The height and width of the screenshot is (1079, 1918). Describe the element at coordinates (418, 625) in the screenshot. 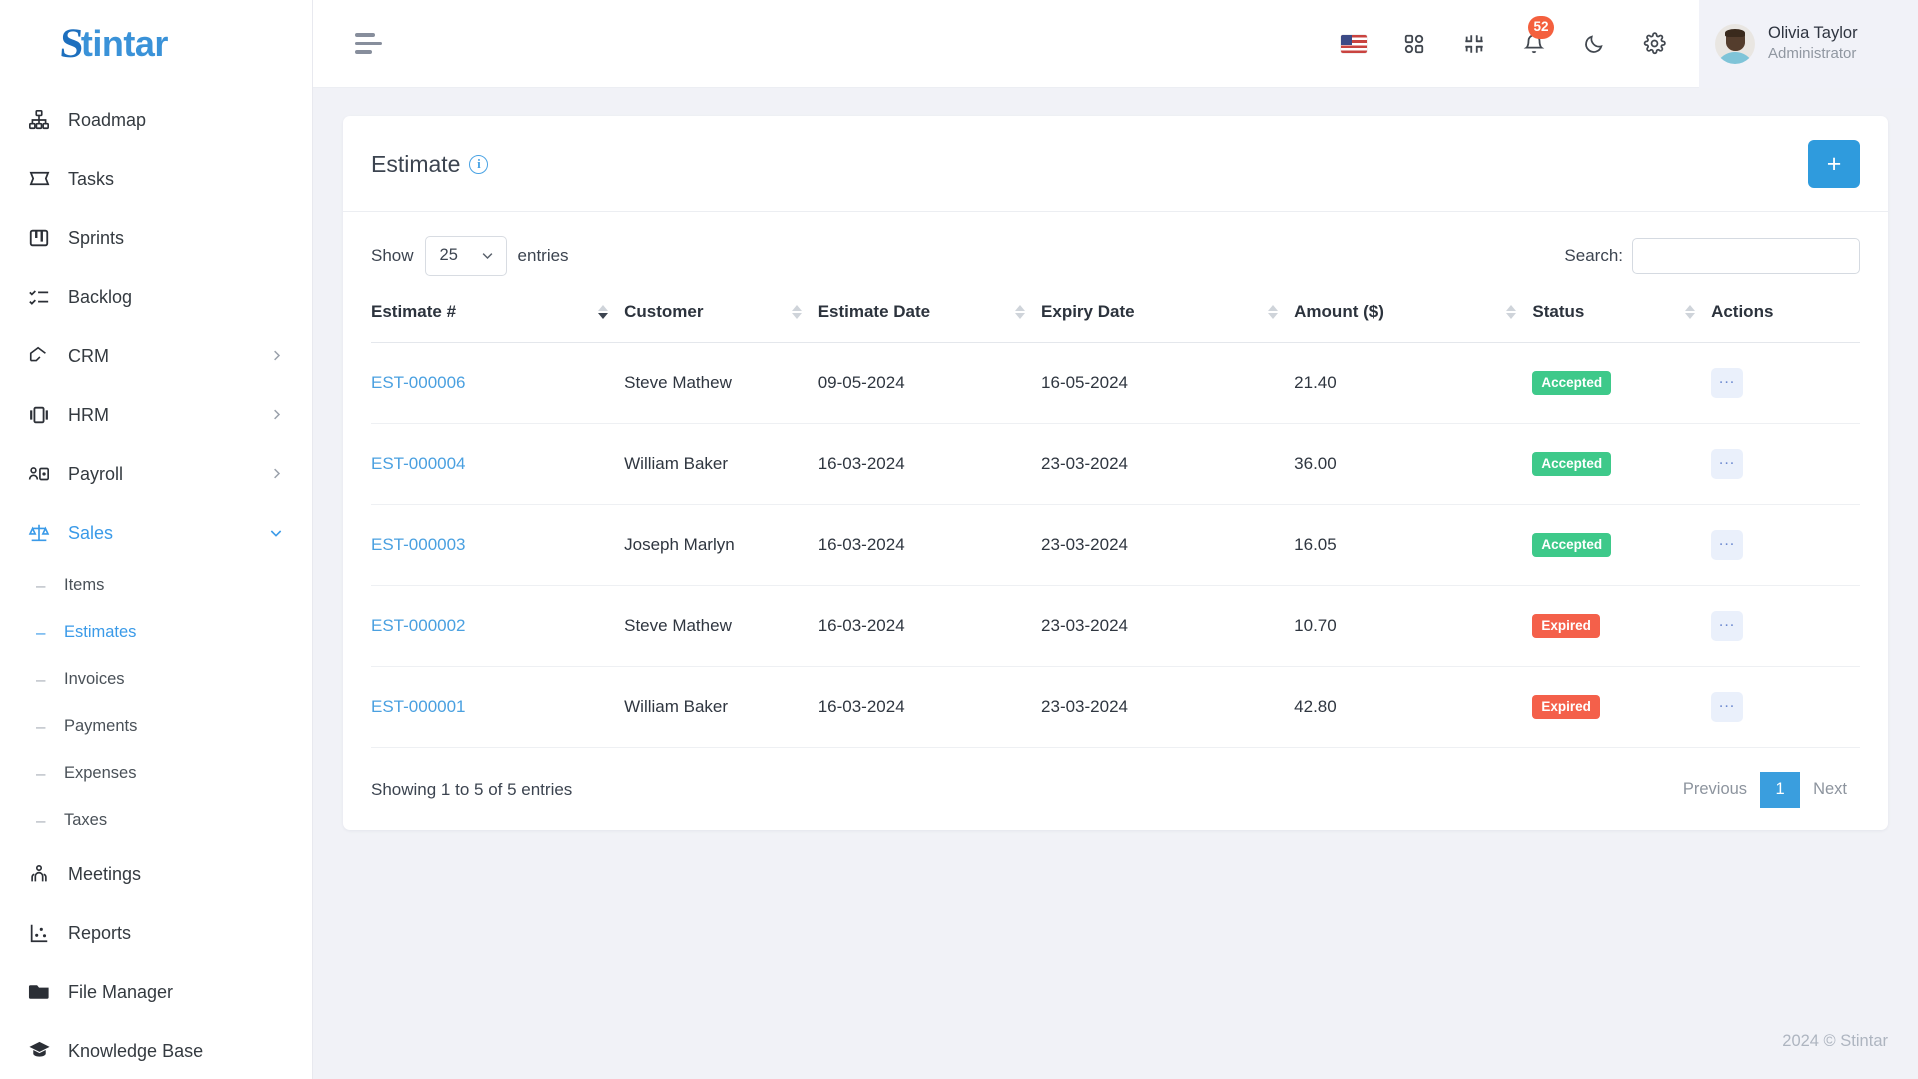

I see `estimate-link: EST-000002` at that location.